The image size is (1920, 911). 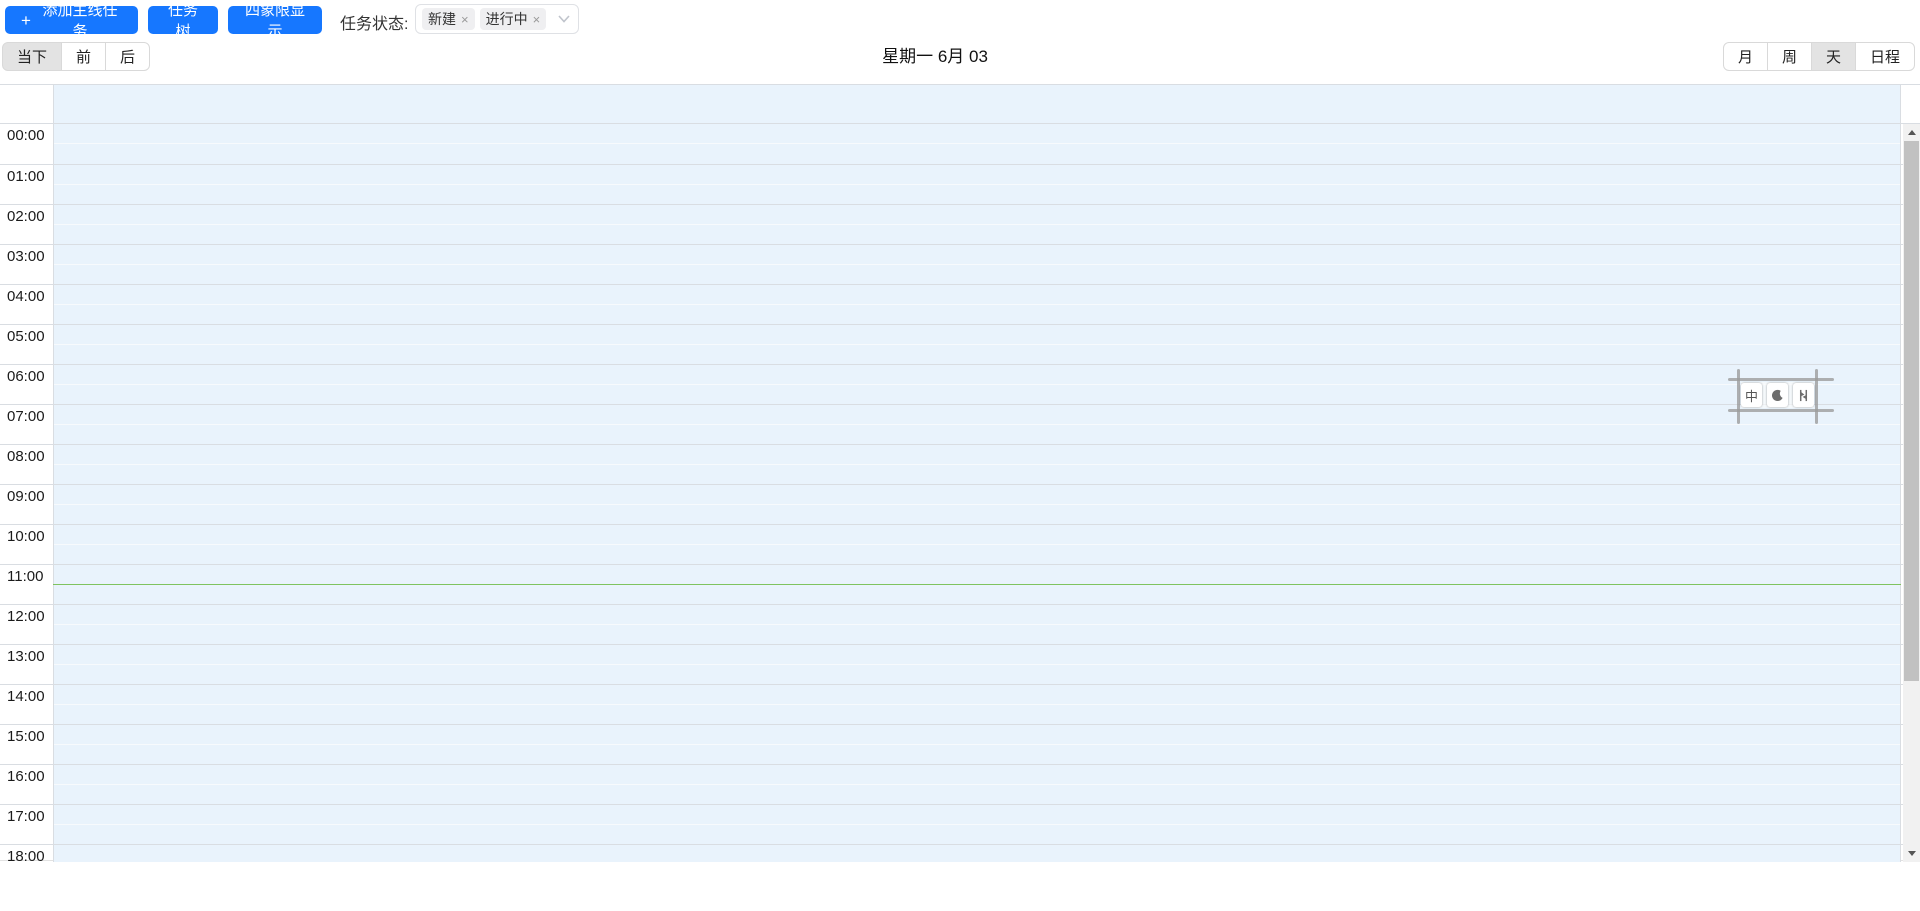 I want to click on hour-row: 04:00, so click(x=960, y=304).